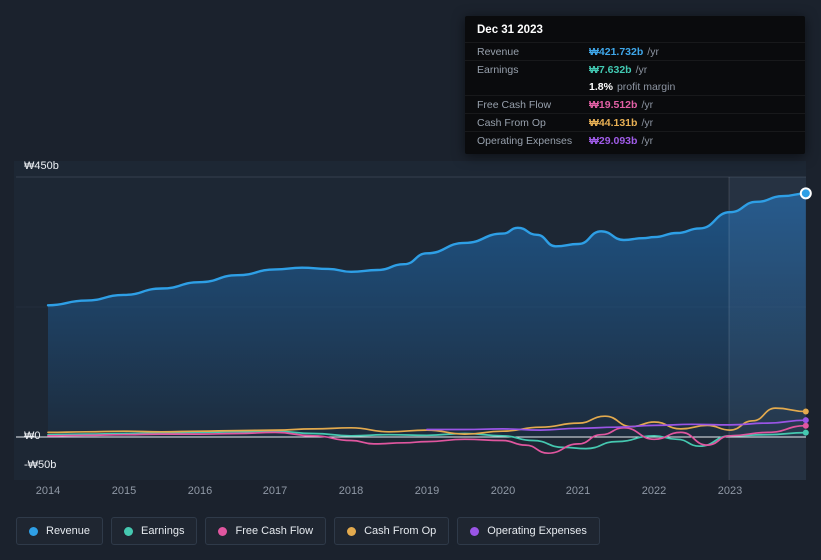 This screenshot has height=560, width=821. What do you see at coordinates (223, 531) in the screenshot?
I see `free-cash-flow-dot-icon` at bounding box center [223, 531].